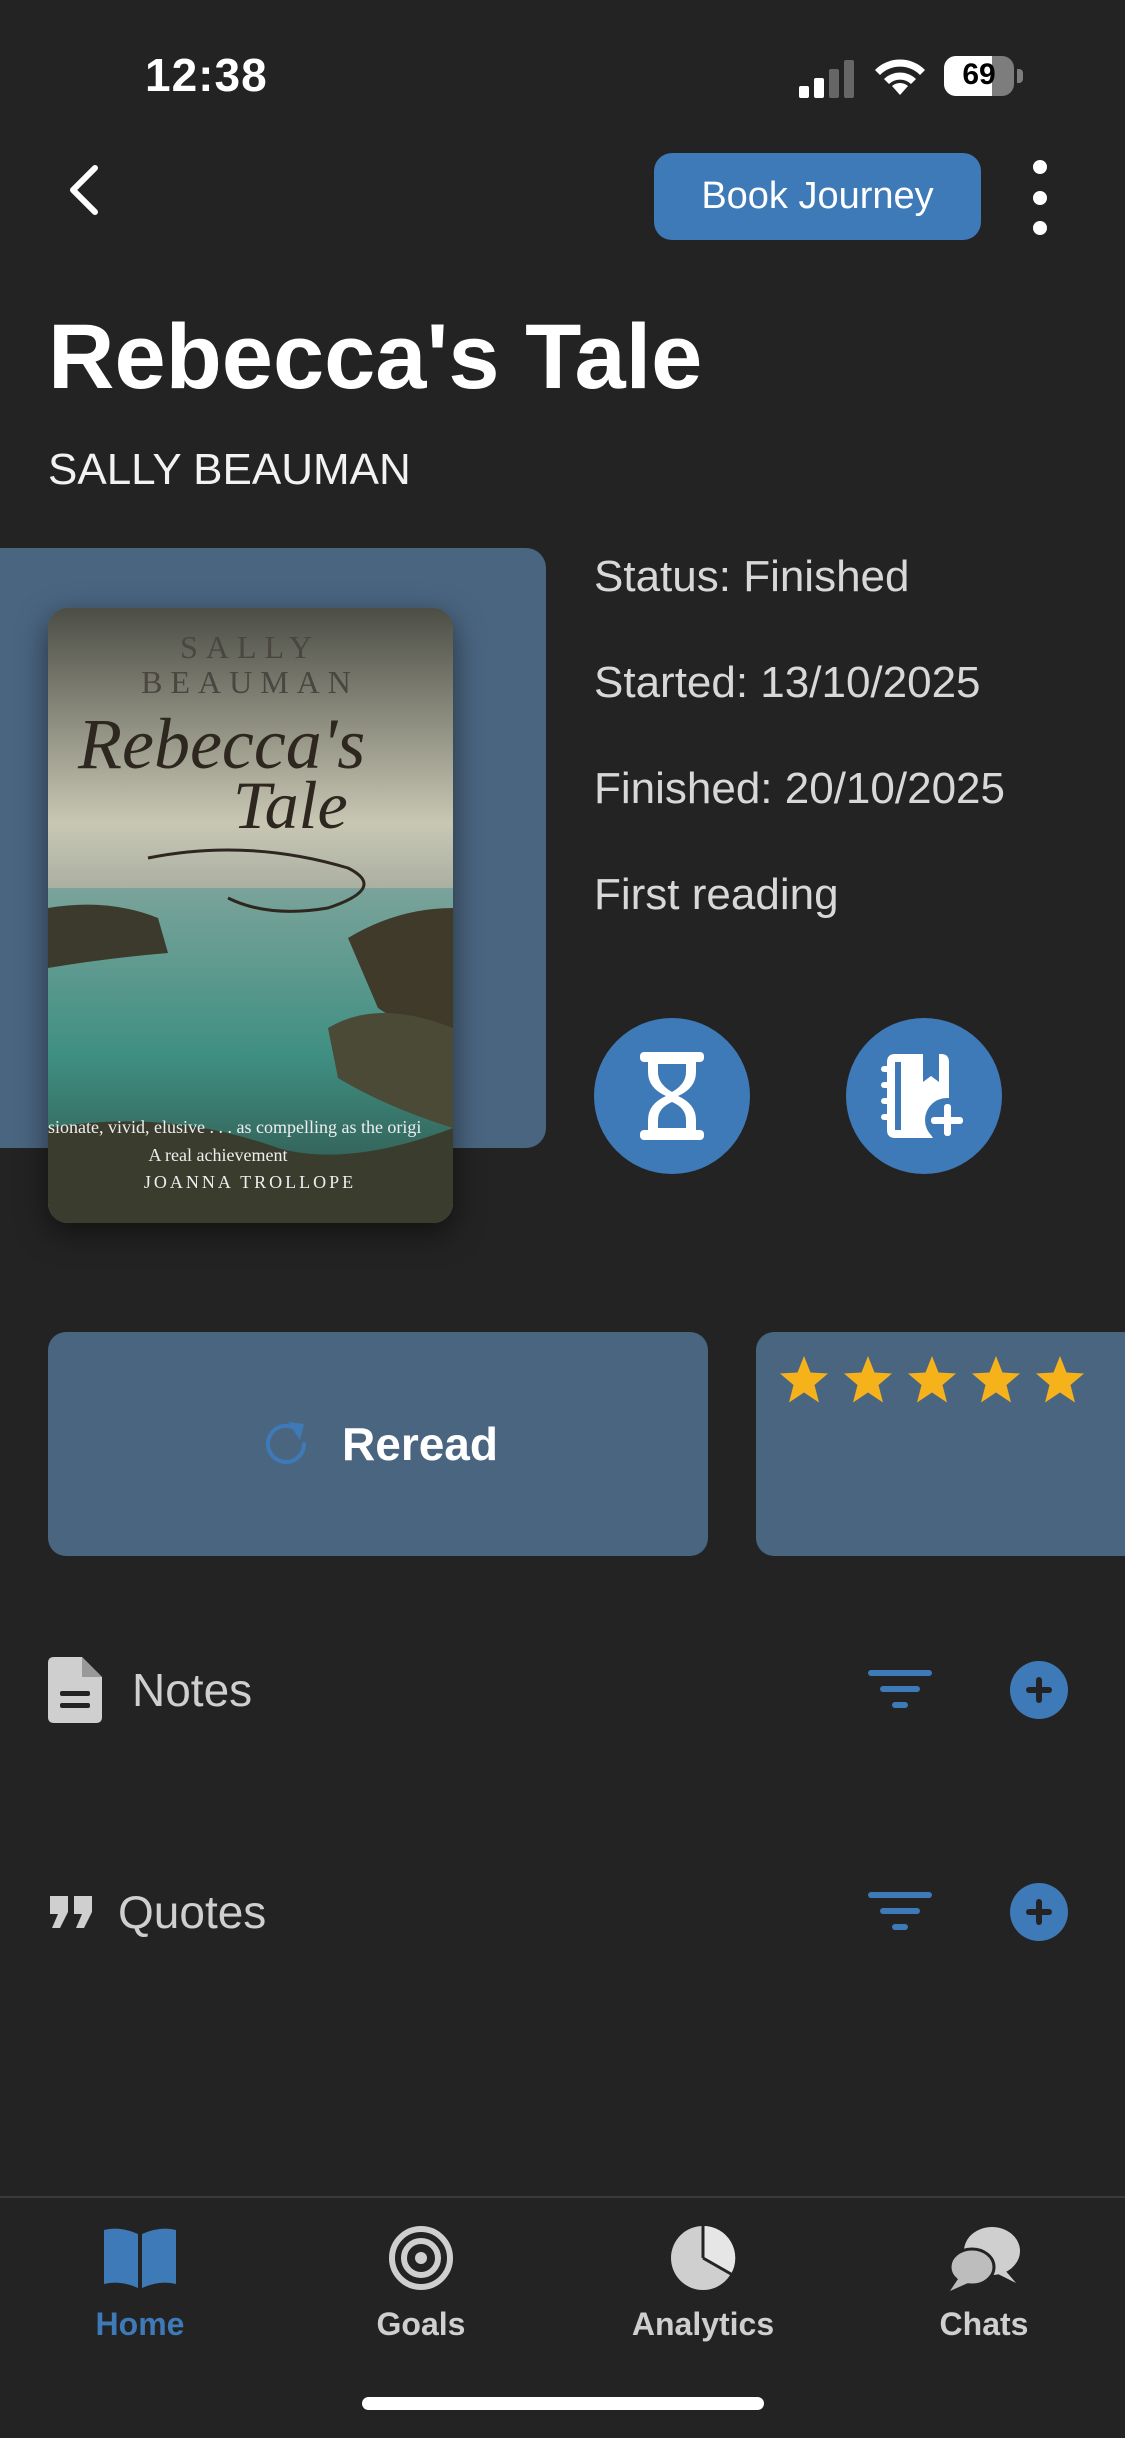 The width and height of the screenshot is (1125, 2438). Describe the element at coordinates (71, 1912) in the screenshot. I see `quote-icon` at that location.